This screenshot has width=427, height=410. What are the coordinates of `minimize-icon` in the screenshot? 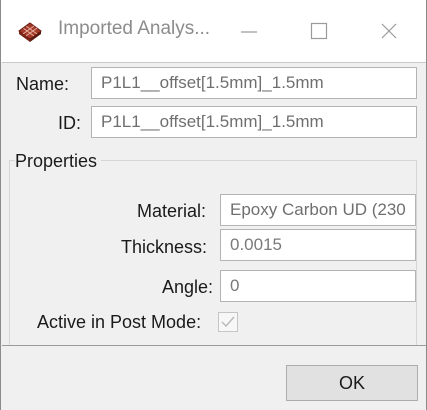 It's located at (249, 32).